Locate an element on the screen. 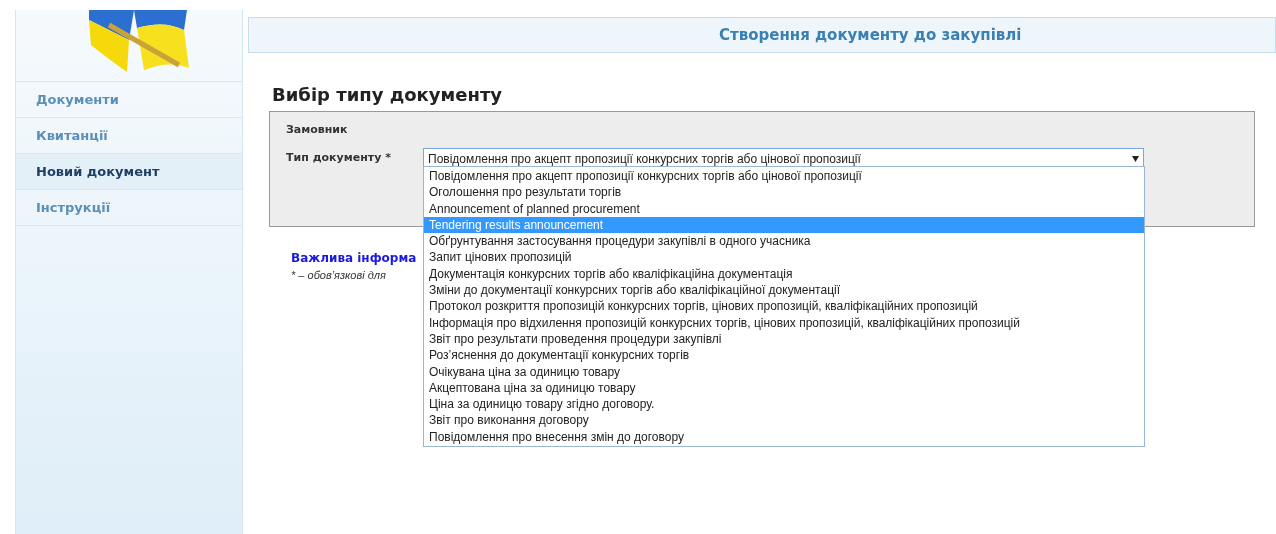 The width and height of the screenshot is (1276, 534). dropdown-option: Очікувана ціна за одиницю товару is located at coordinates (784, 371).